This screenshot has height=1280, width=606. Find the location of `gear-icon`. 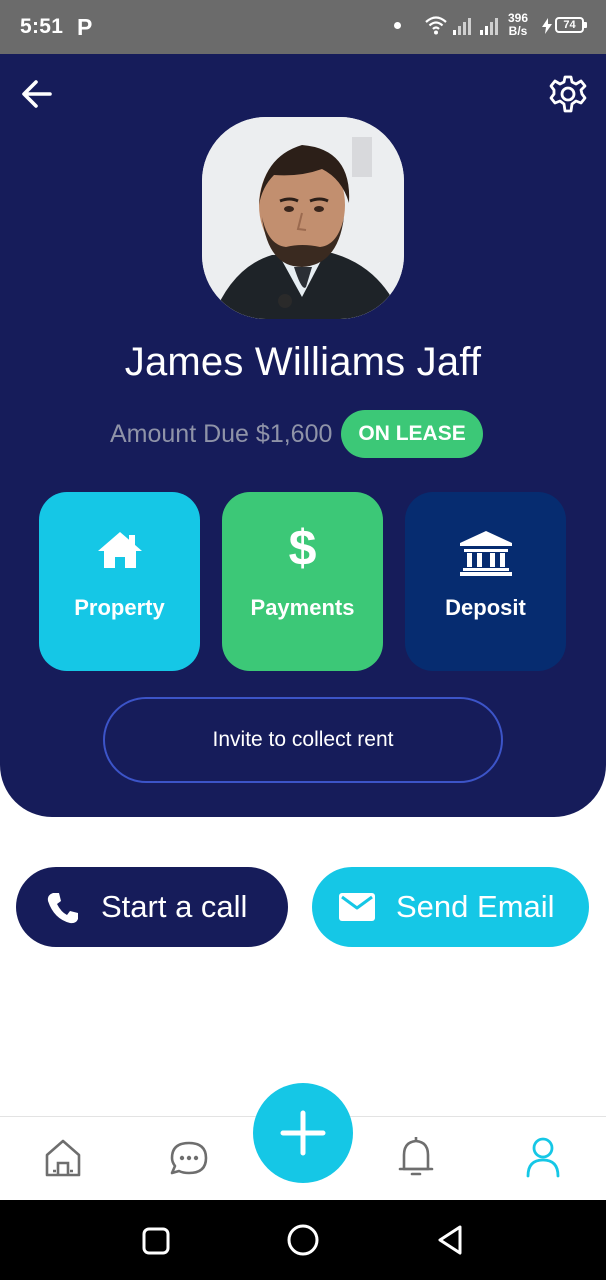

gear-icon is located at coordinates (568, 94).